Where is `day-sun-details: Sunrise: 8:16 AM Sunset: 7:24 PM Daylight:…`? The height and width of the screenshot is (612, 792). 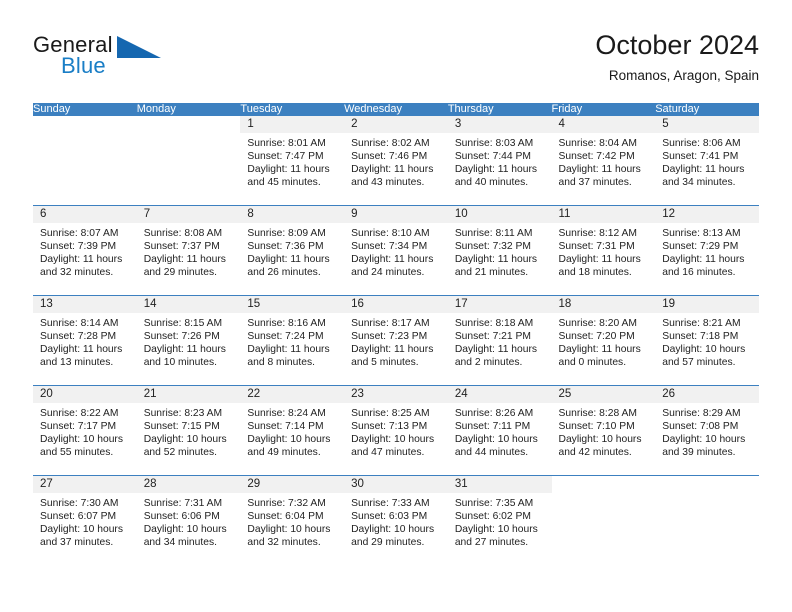 day-sun-details: Sunrise: 8:16 AM Sunset: 7:24 PM Daylight:… is located at coordinates (292, 341).